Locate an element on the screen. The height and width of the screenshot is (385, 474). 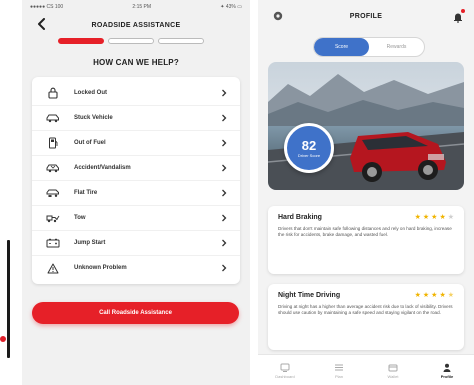
battery-icon is located at coordinates (53, 243).